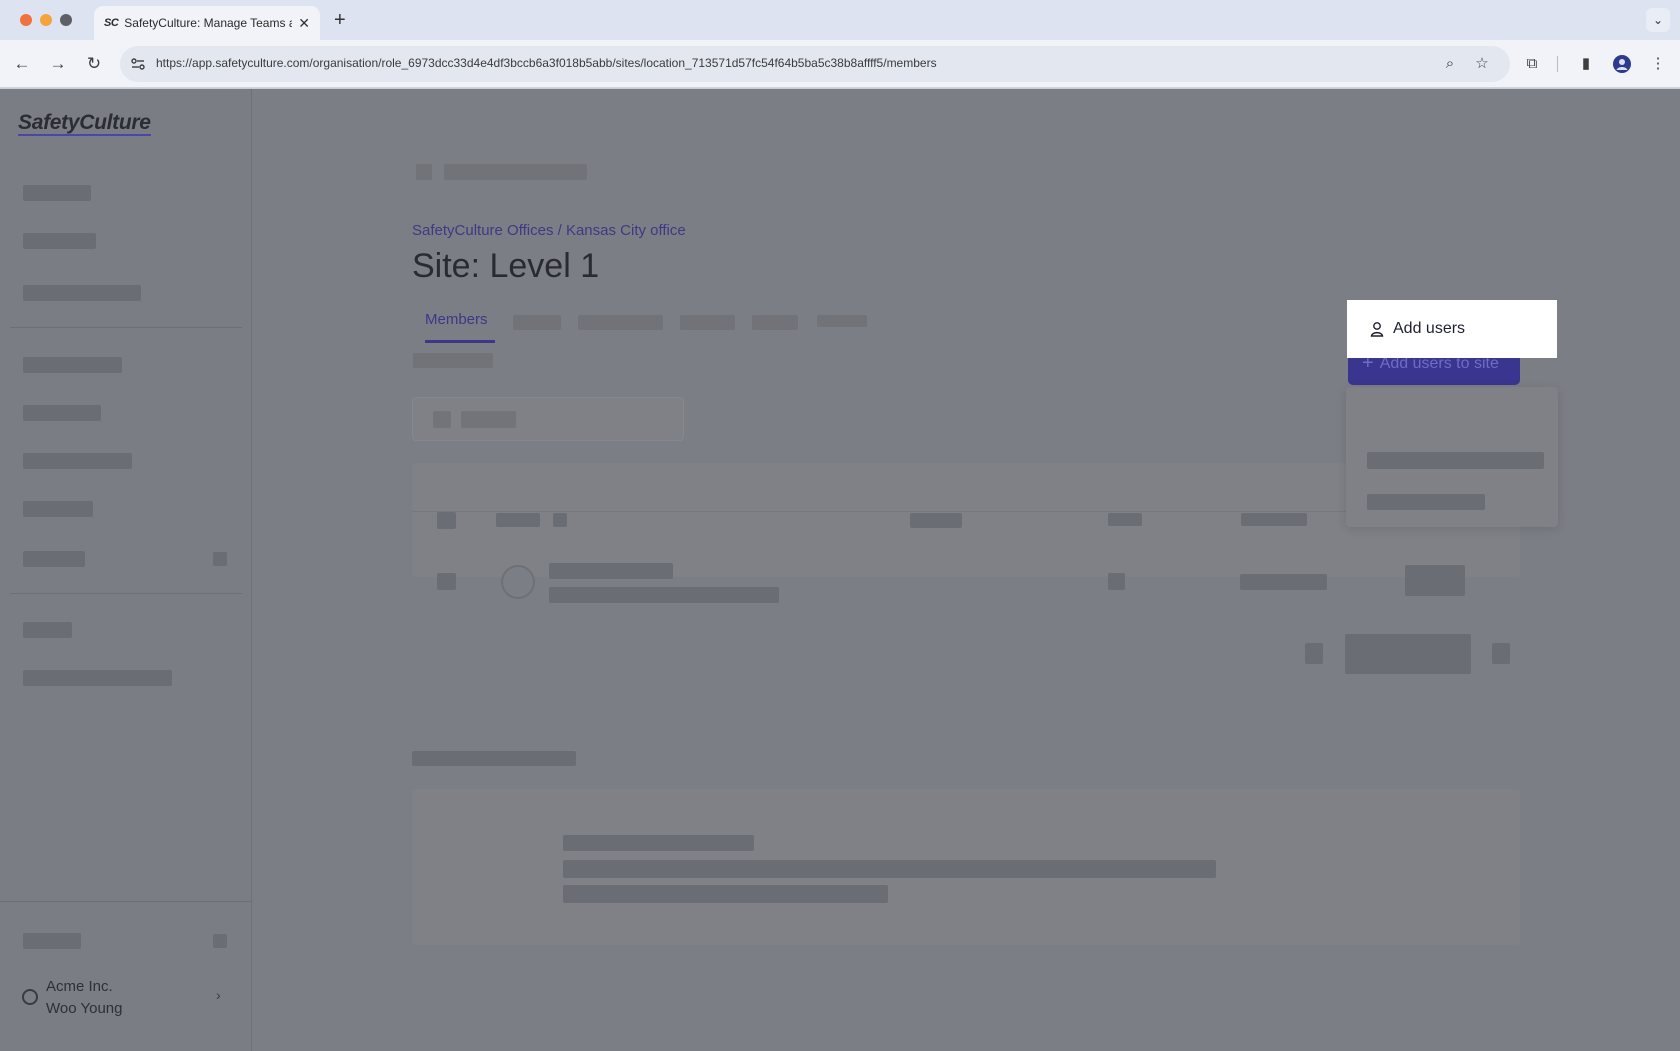  I want to click on search-input, so click(548, 419).